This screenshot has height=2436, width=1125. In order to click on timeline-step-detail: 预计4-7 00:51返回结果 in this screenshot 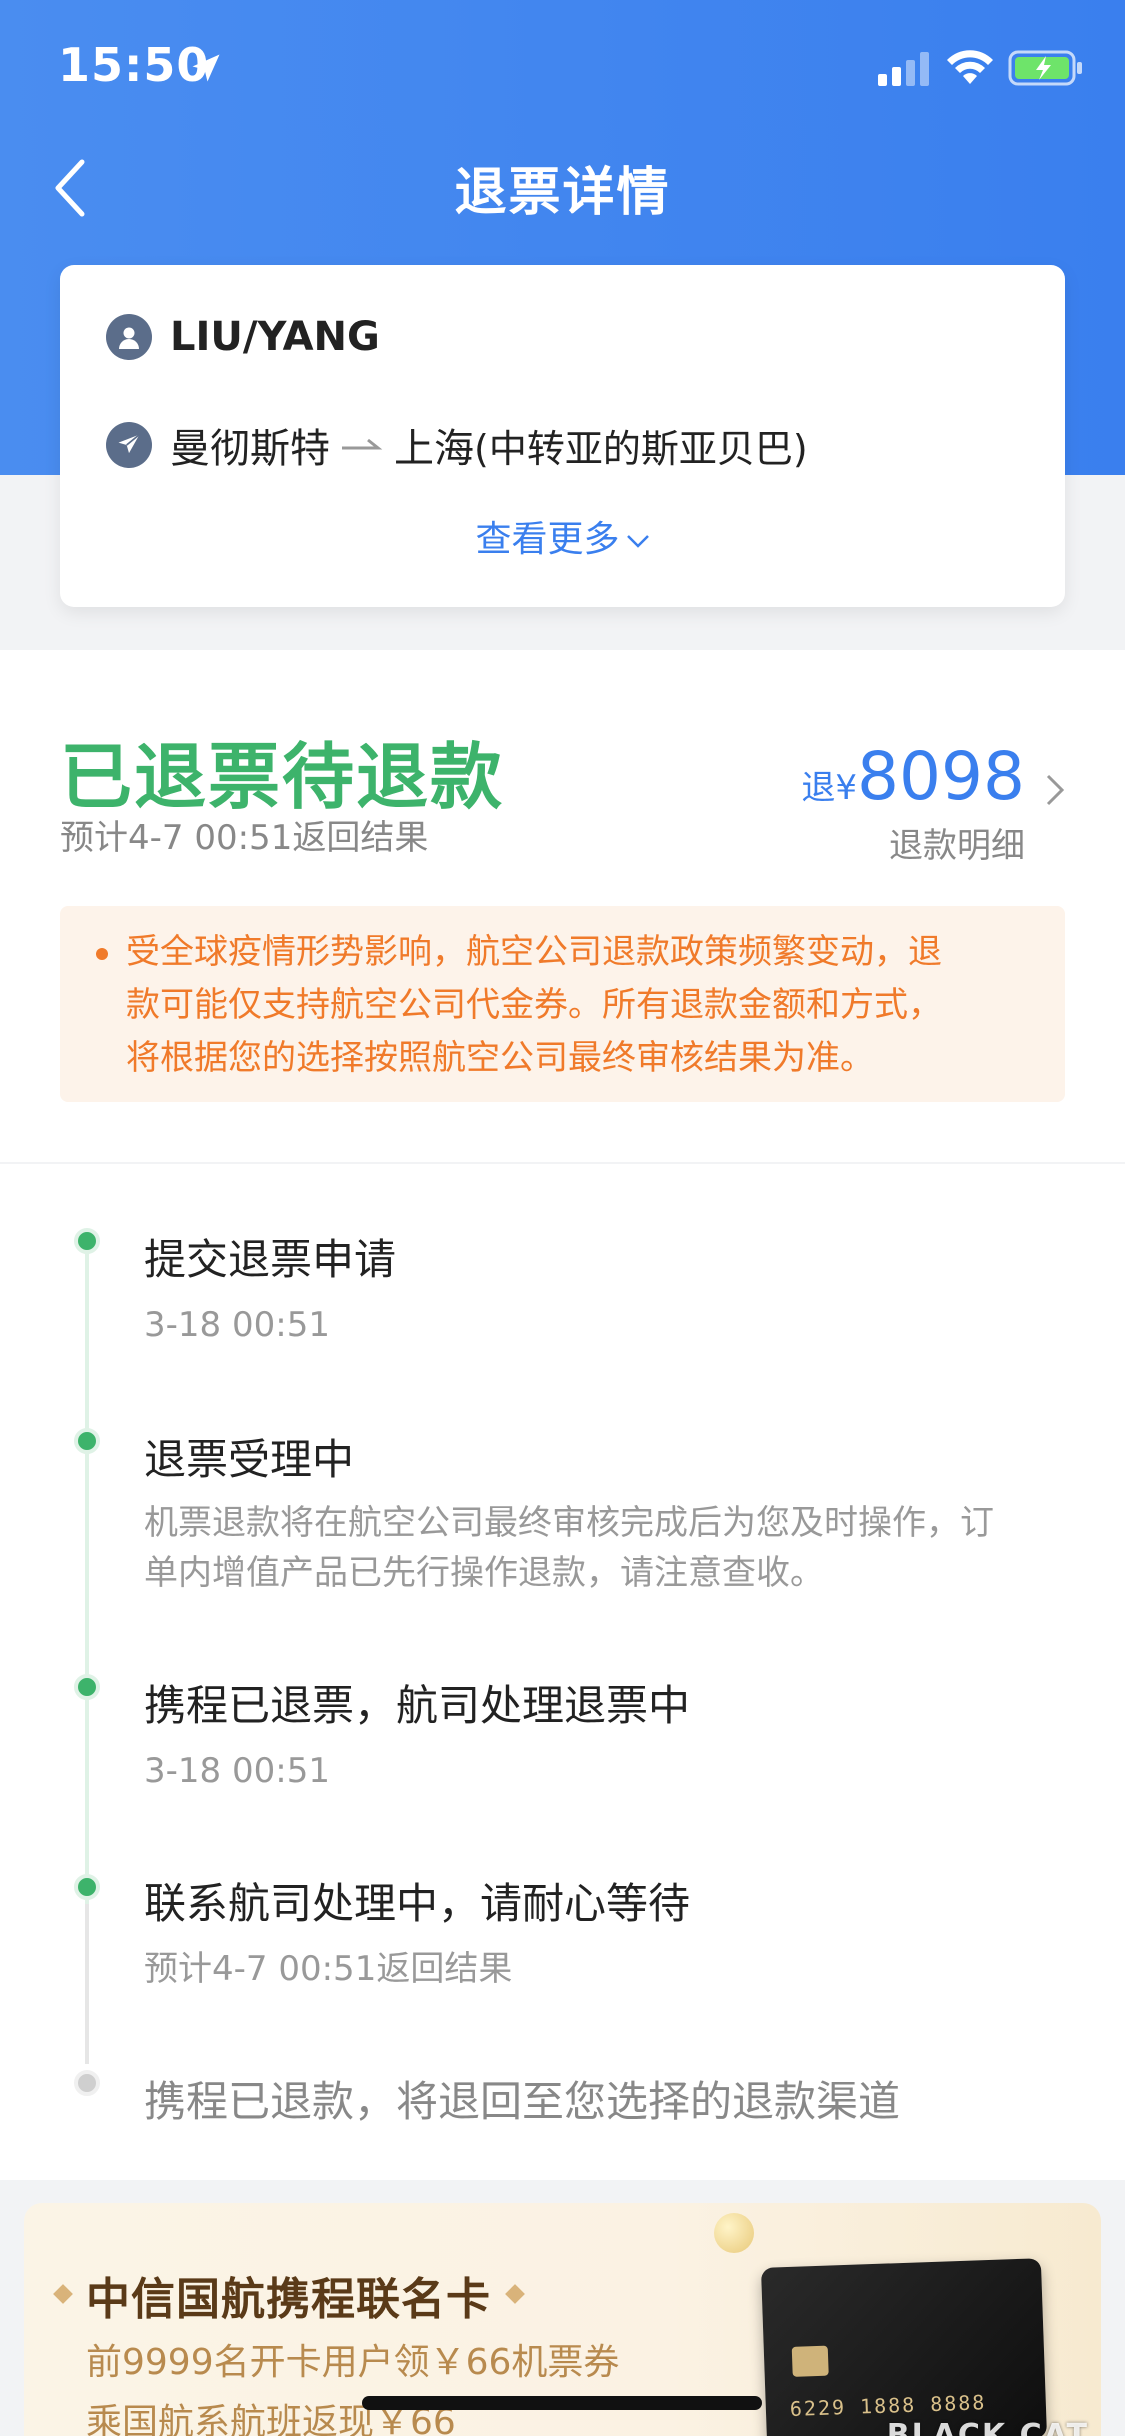, I will do `click(328, 1969)`.